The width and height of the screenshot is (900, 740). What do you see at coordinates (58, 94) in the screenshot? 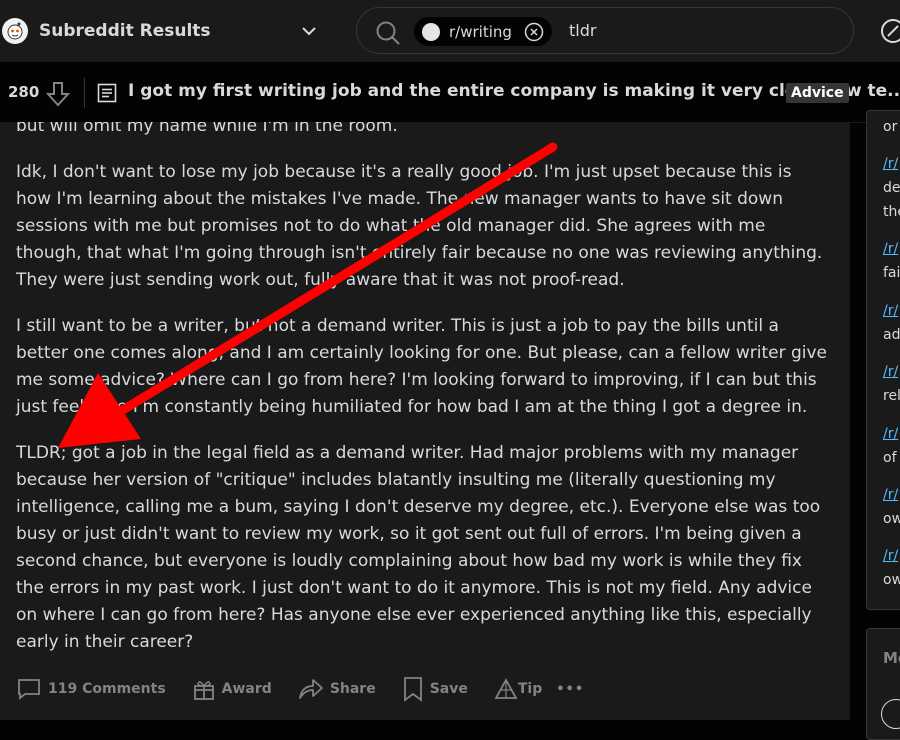
I see `downvote-icon` at bounding box center [58, 94].